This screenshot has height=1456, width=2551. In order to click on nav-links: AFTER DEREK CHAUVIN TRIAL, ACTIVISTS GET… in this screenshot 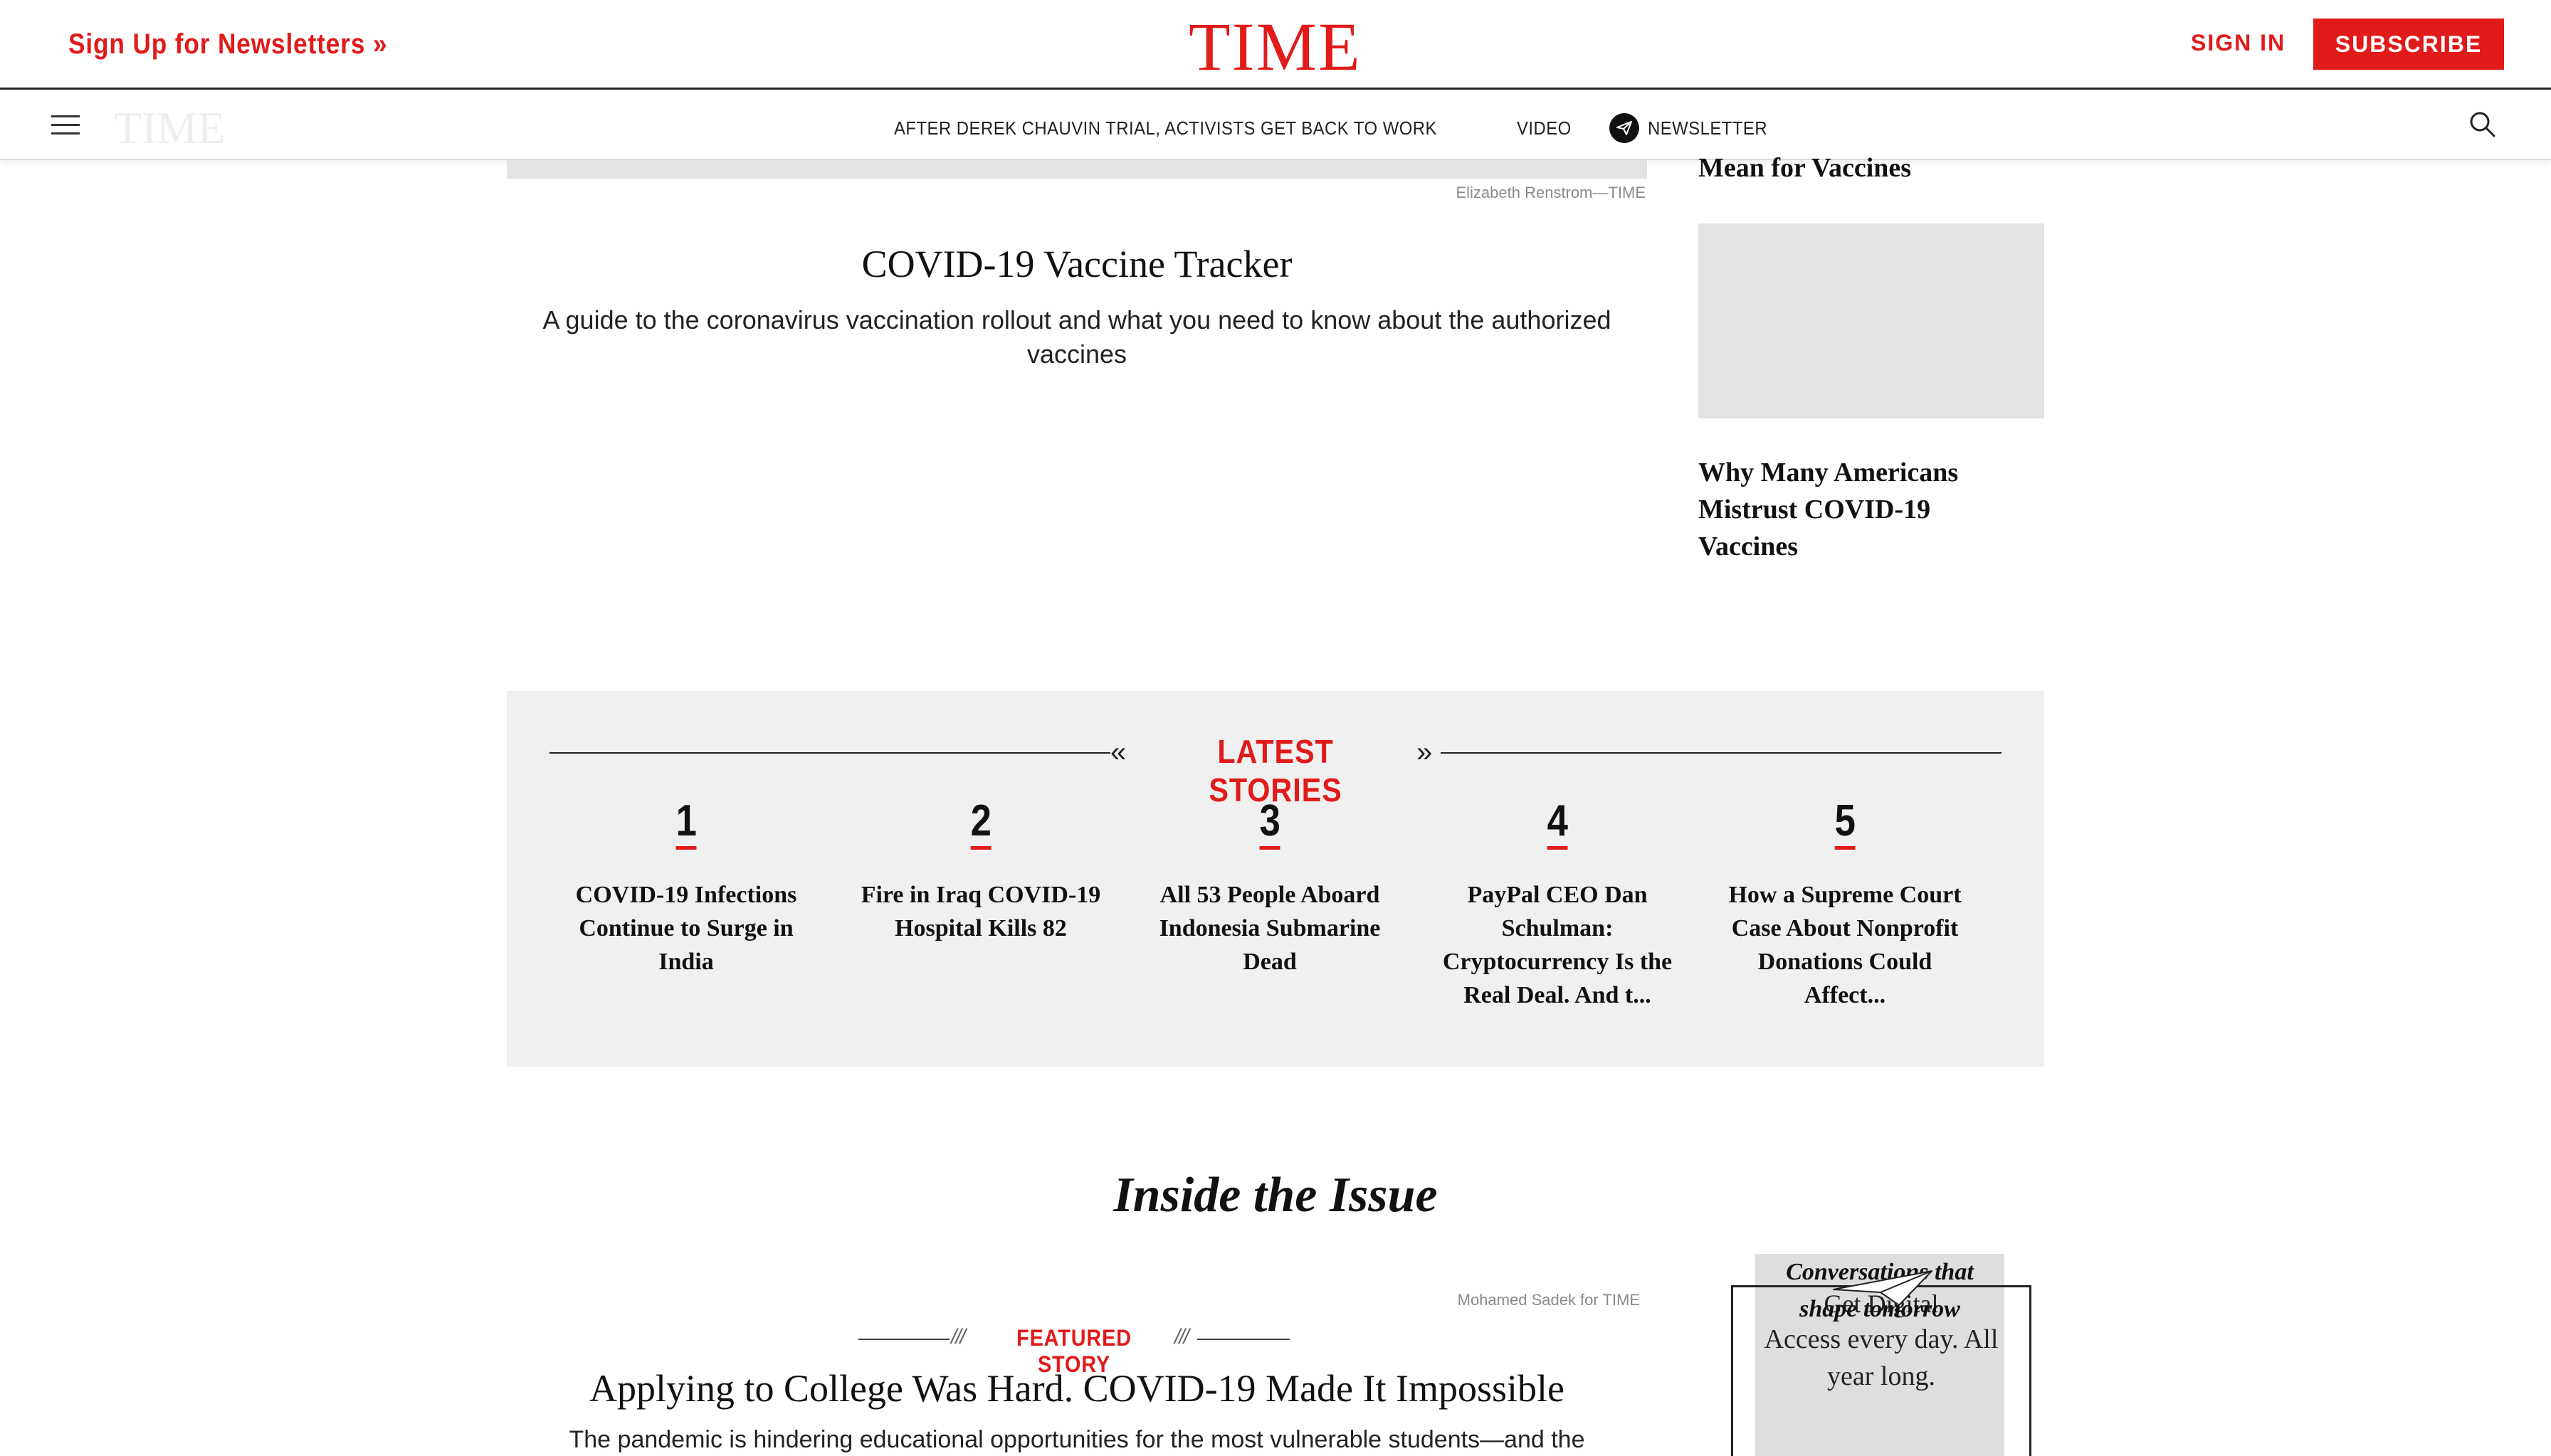, I will do `click(1352, 128)`.